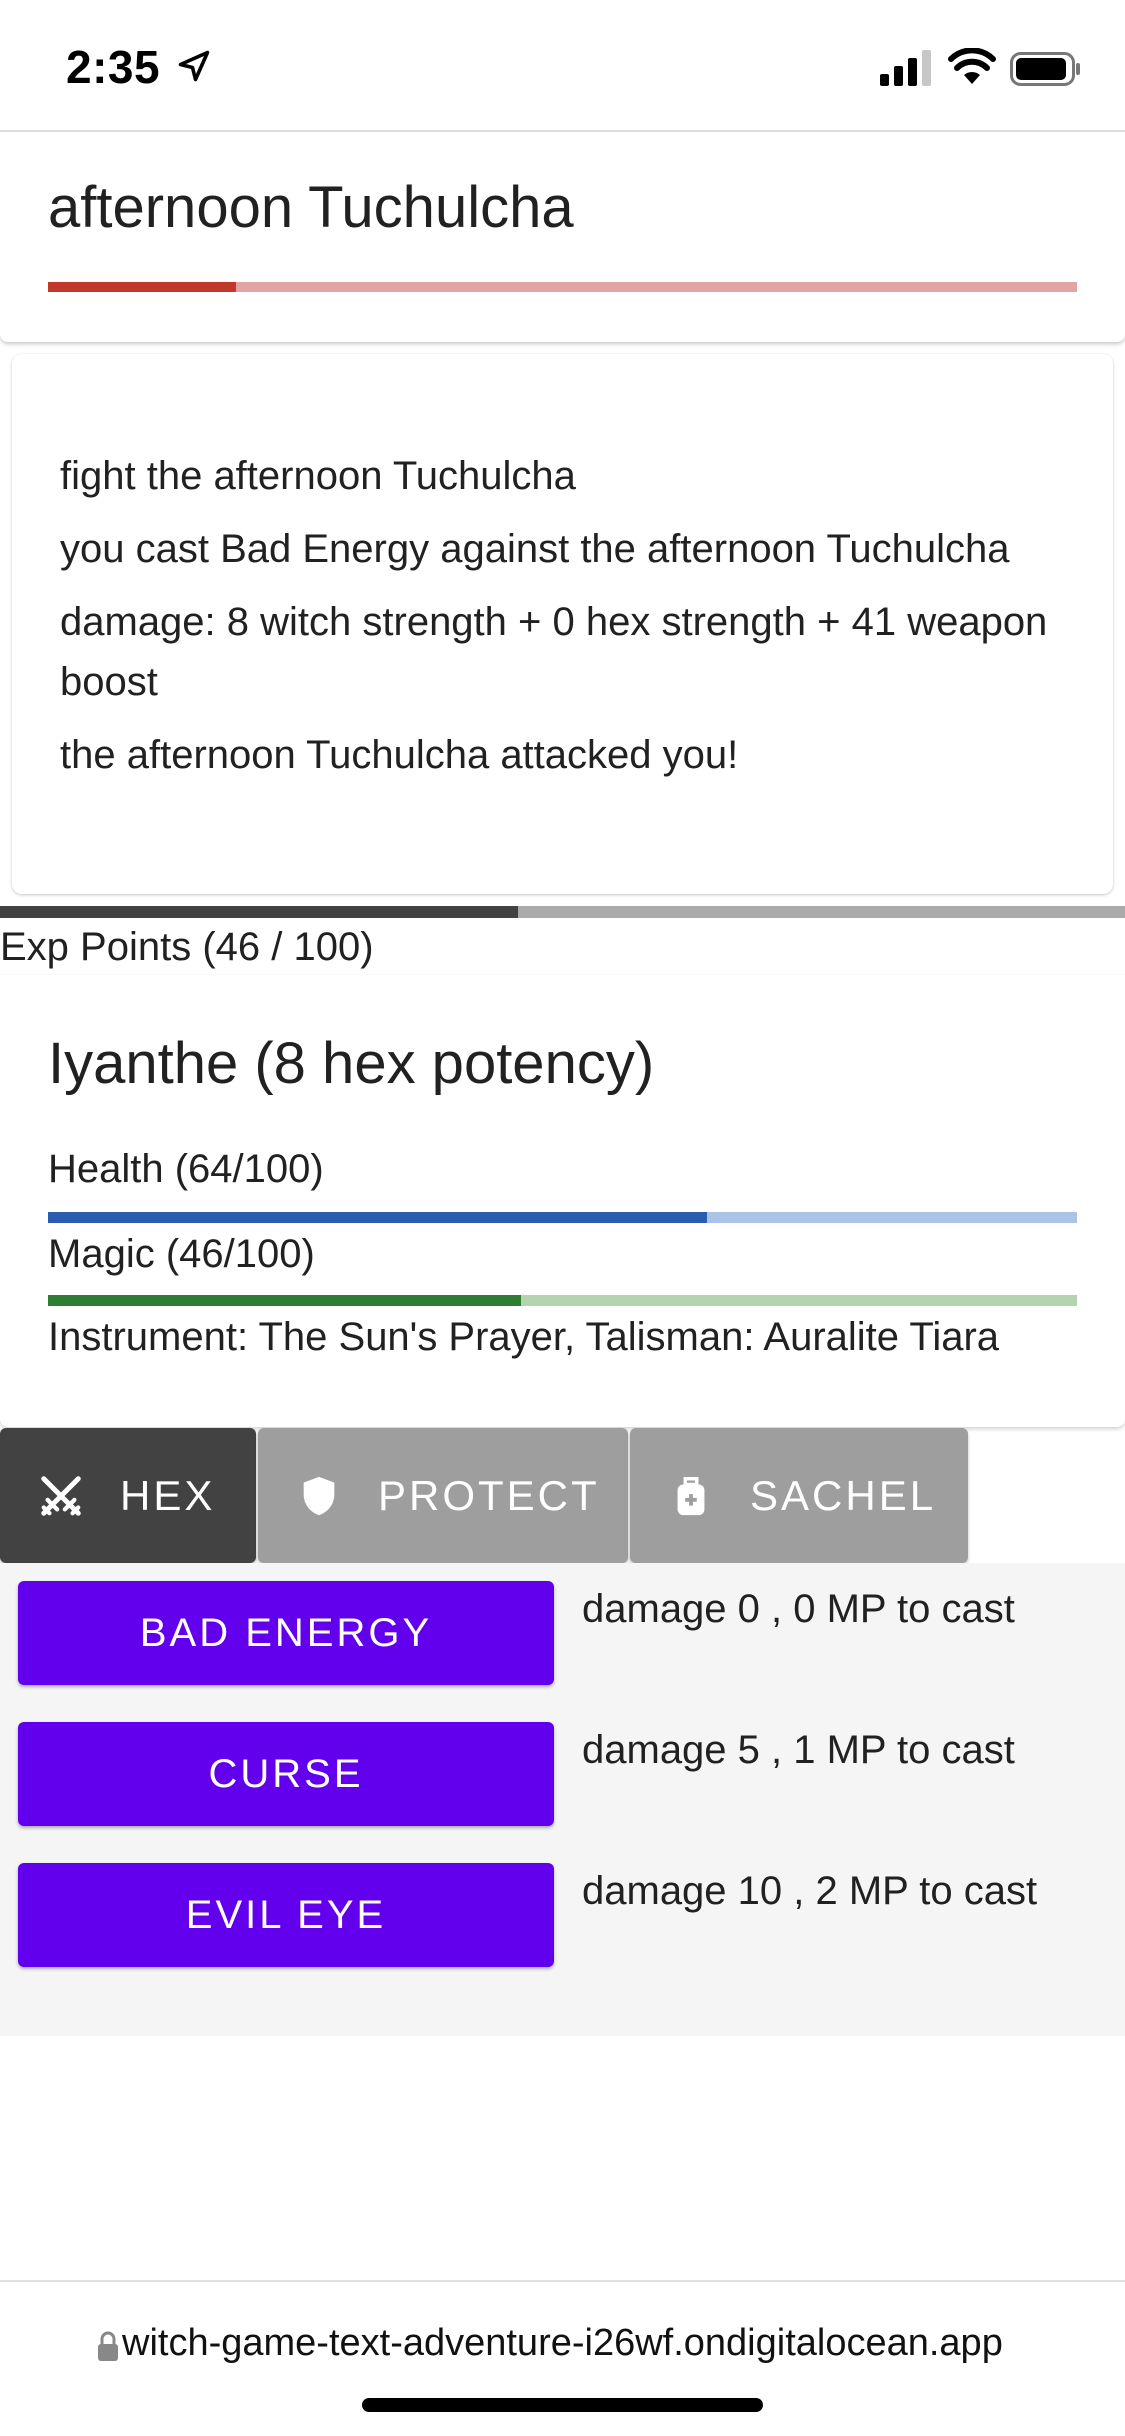 This screenshot has width=1125, height=2436. What do you see at coordinates (972, 66) in the screenshot?
I see `wifi-icon` at bounding box center [972, 66].